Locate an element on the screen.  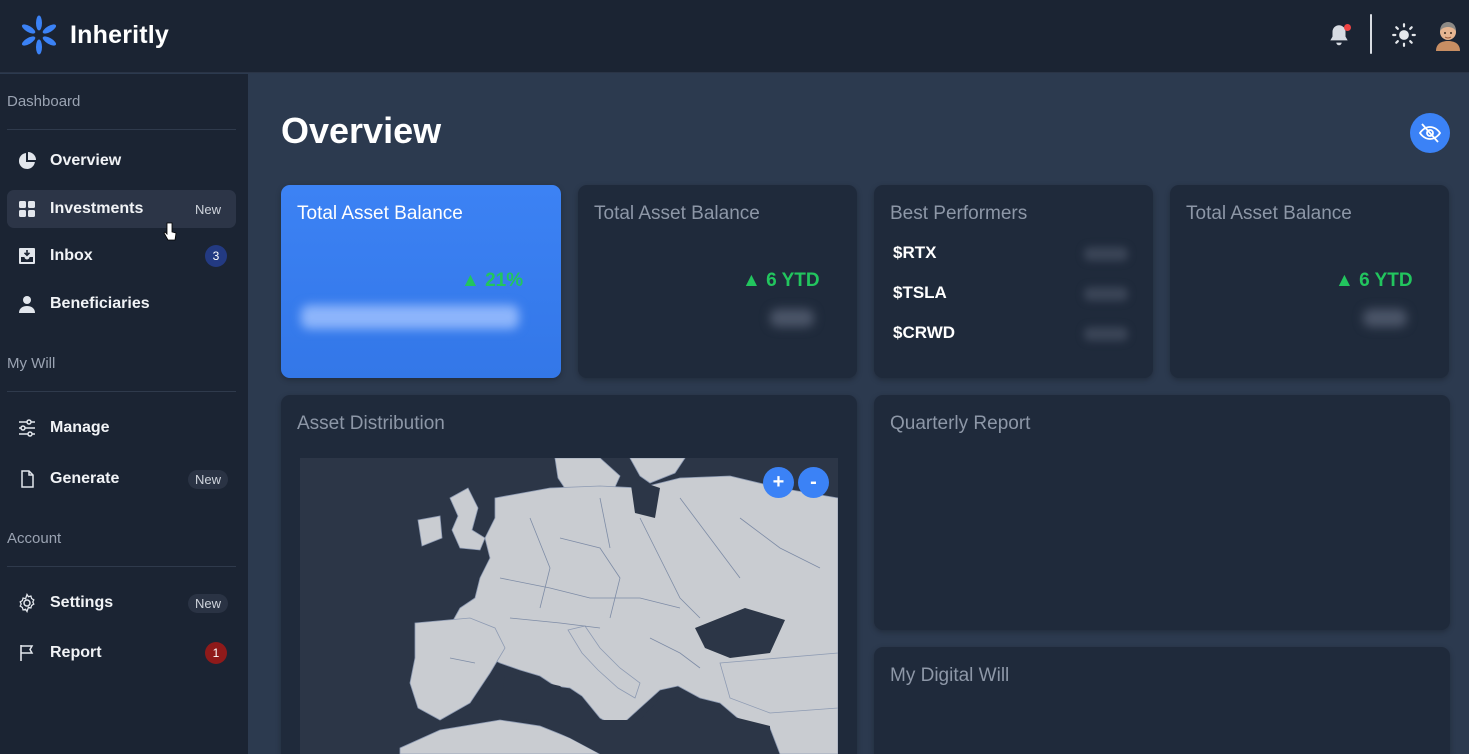
logo-icon is located at coordinates (39, 35).